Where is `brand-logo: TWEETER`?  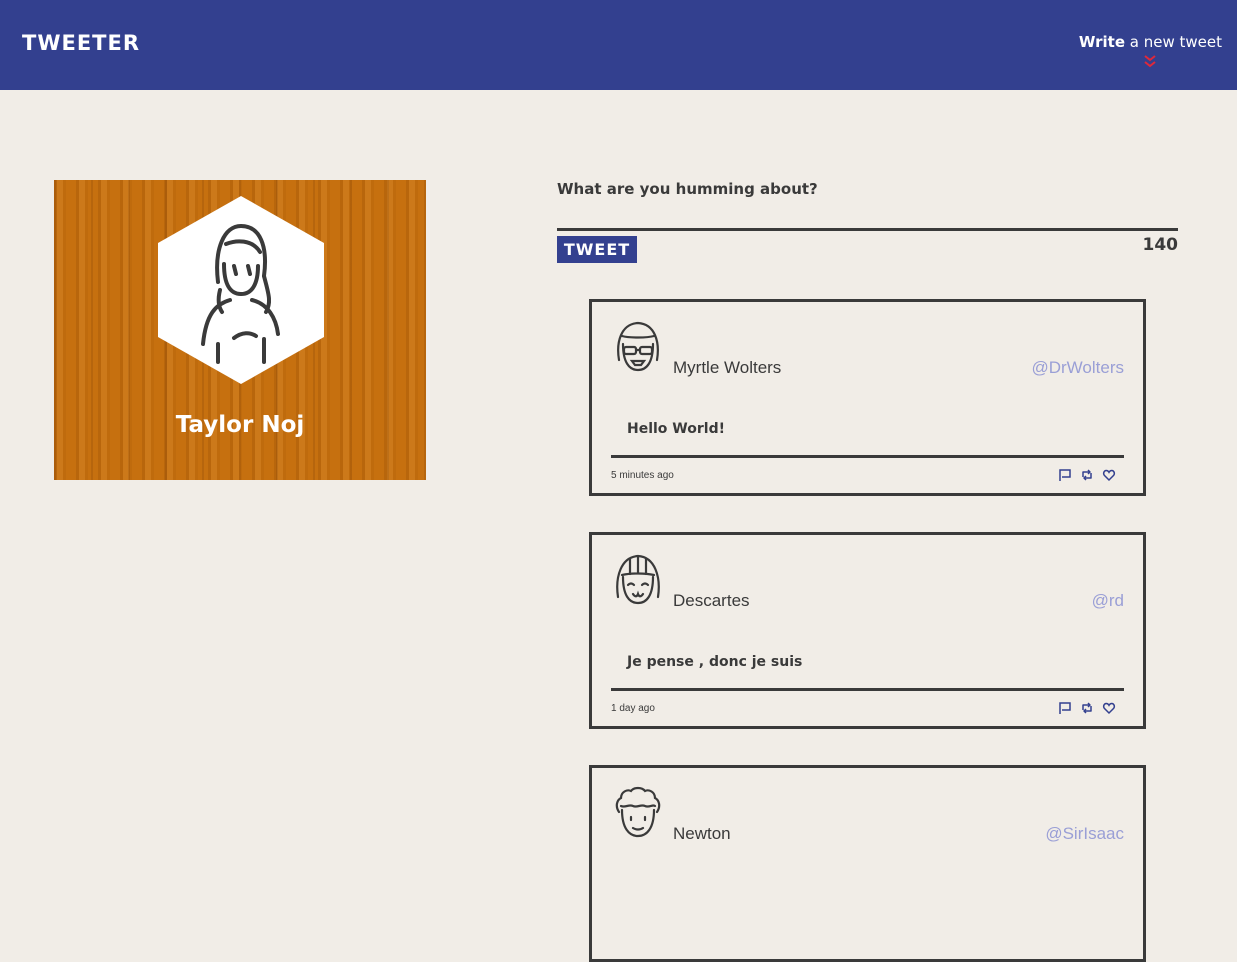
brand-logo: TWEETER is located at coordinates (81, 43).